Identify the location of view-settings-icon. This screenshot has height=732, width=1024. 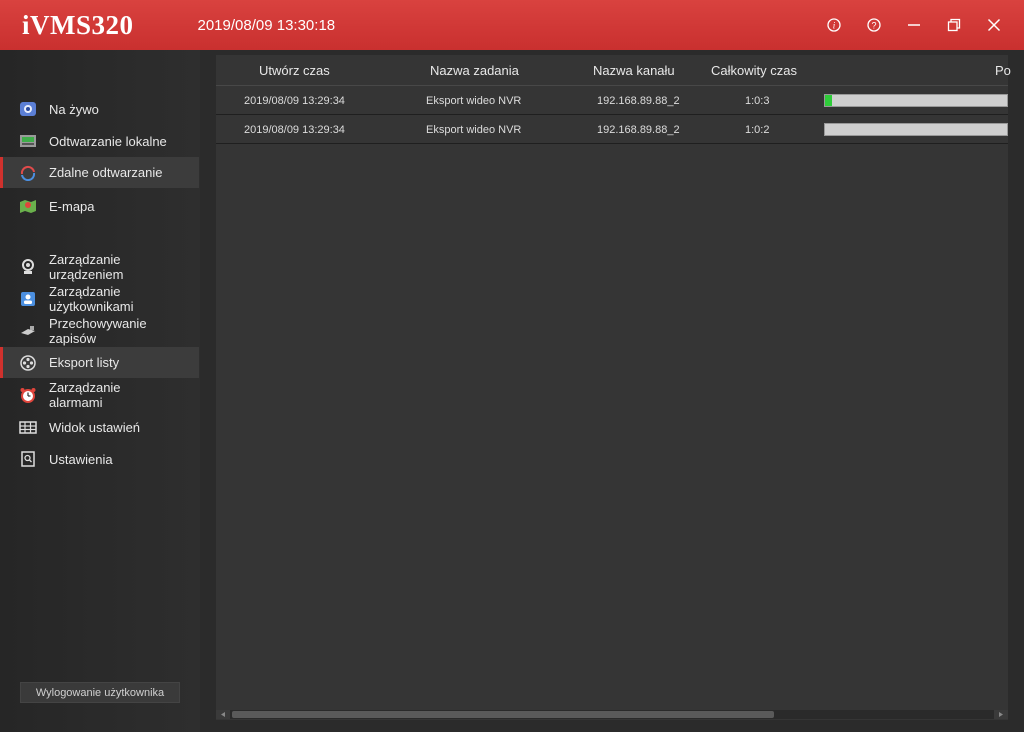
(28, 427).